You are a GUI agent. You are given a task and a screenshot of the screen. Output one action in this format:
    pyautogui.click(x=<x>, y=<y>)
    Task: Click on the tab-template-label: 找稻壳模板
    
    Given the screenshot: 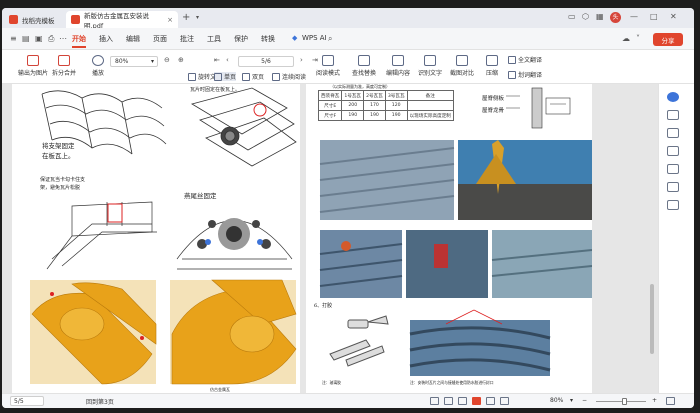 What is the action you would take?
    pyautogui.click(x=38, y=20)
    